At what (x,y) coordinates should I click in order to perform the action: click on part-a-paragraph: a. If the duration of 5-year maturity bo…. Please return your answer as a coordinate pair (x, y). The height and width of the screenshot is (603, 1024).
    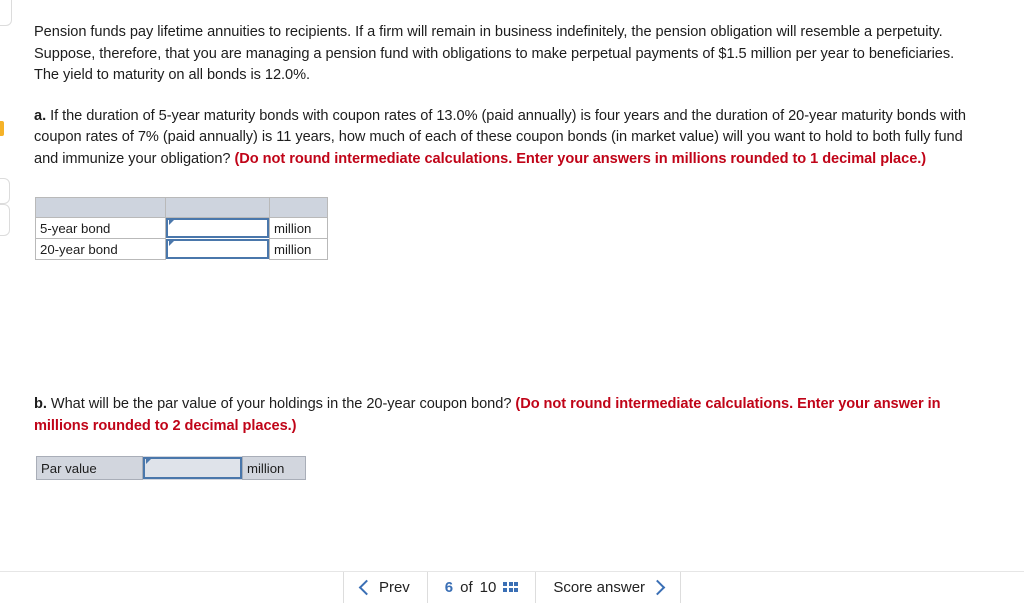
    Looking at the image, I should click on (507, 138).